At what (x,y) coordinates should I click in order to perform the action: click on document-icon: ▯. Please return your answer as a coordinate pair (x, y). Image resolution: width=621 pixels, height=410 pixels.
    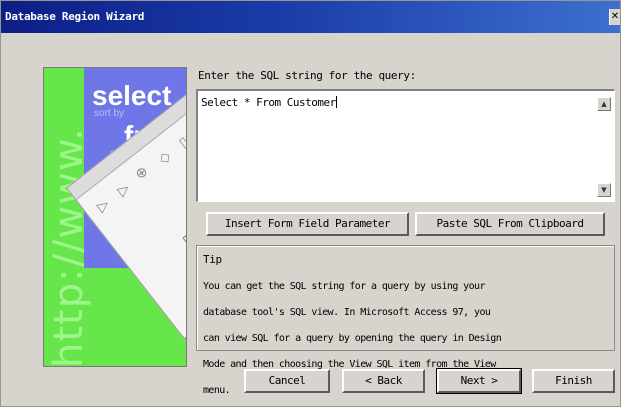
    Looking at the image, I should click on (181, 143).